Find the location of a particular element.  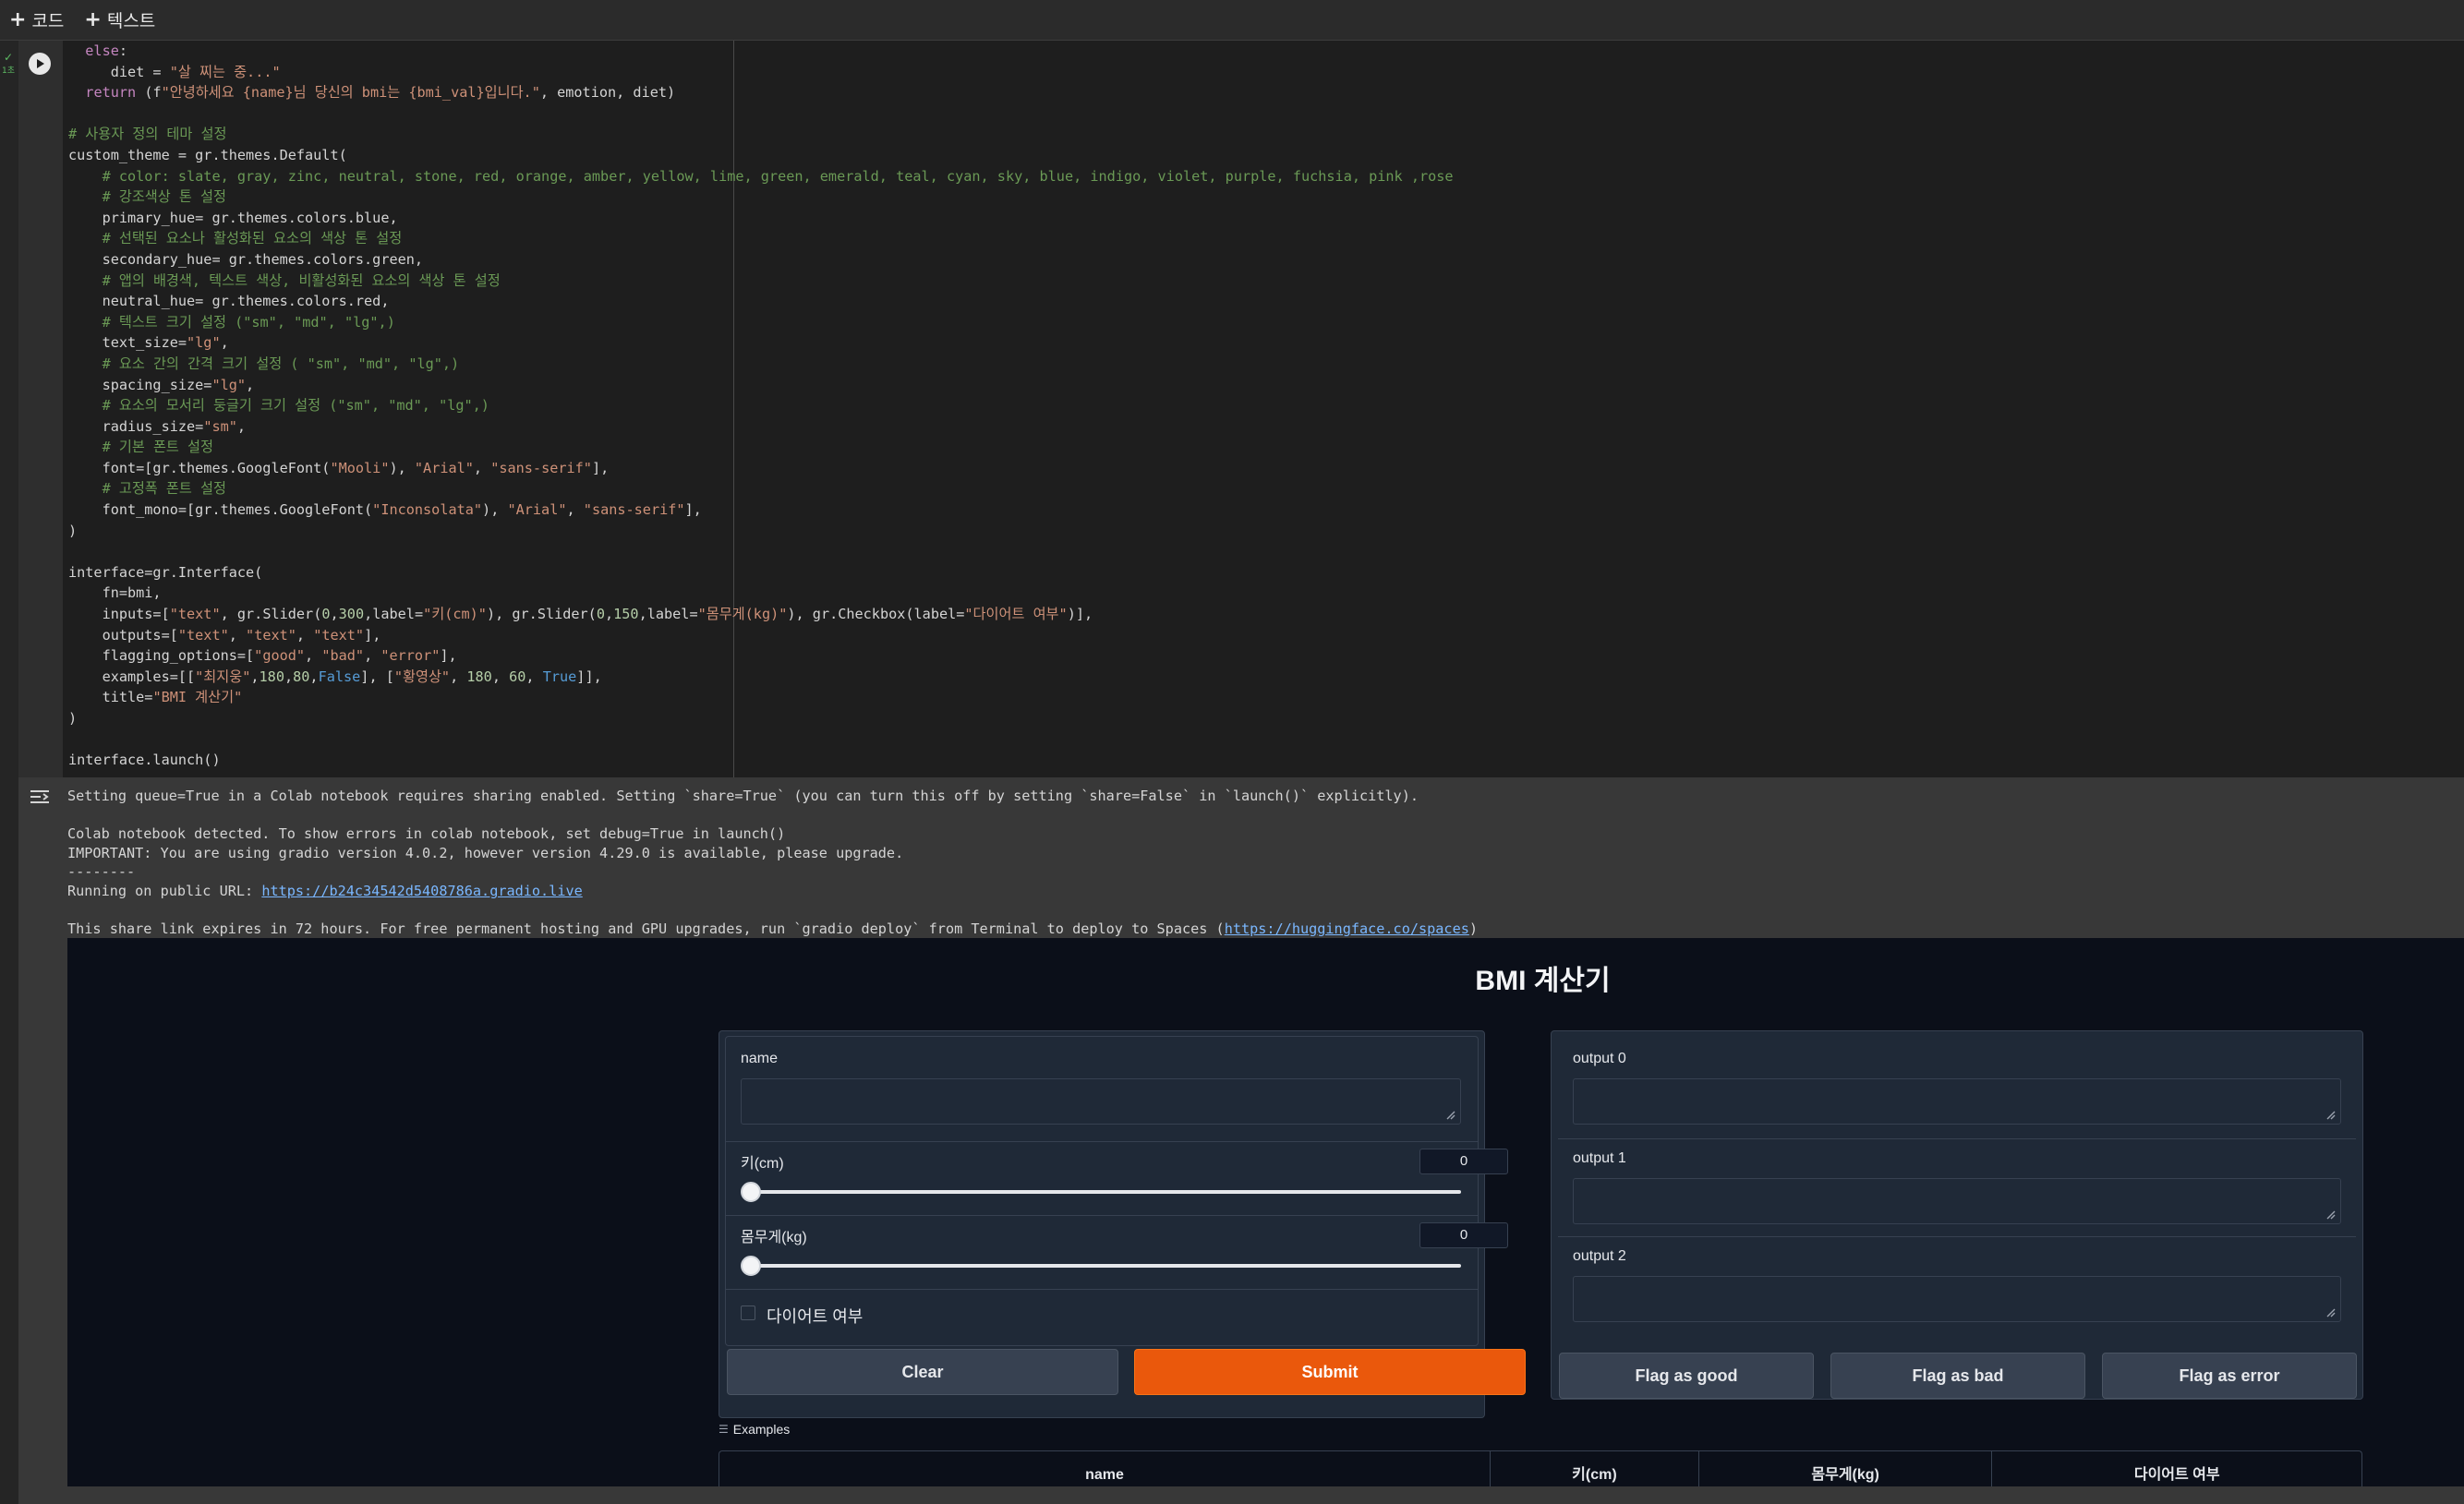

examples-table: name 키(cm) 몸무게(kg) 다이어트 여부 is located at coordinates (1541, 1468).